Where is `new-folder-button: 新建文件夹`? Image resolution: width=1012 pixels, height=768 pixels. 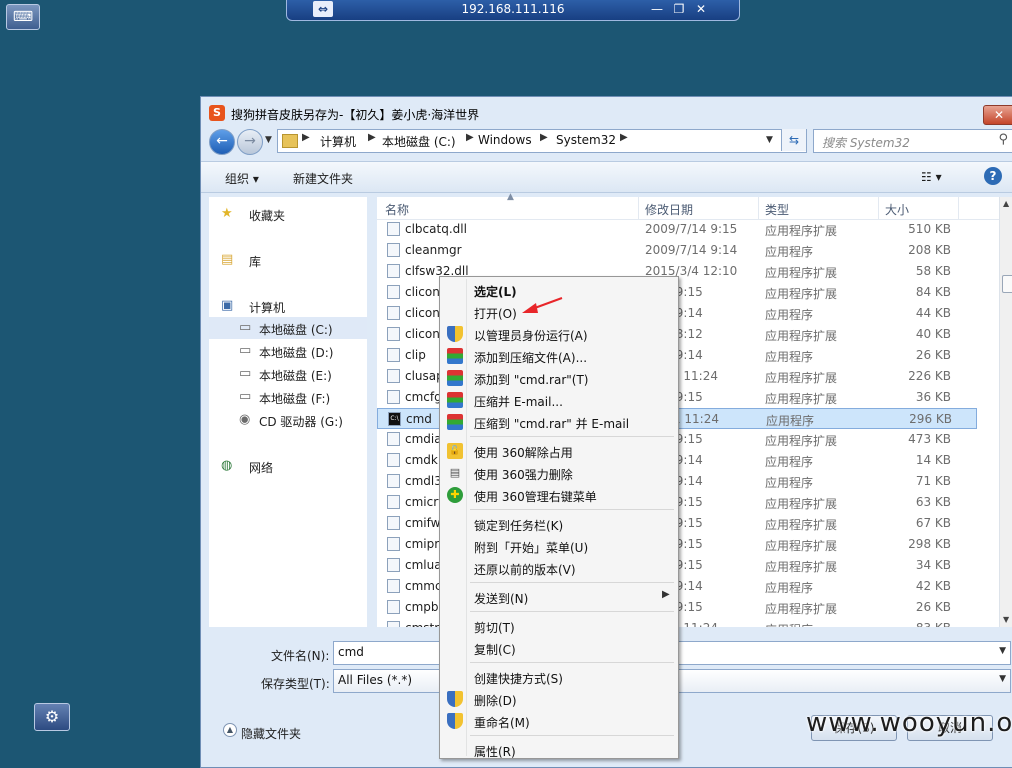 new-folder-button: 新建文件夹 is located at coordinates (323, 178).